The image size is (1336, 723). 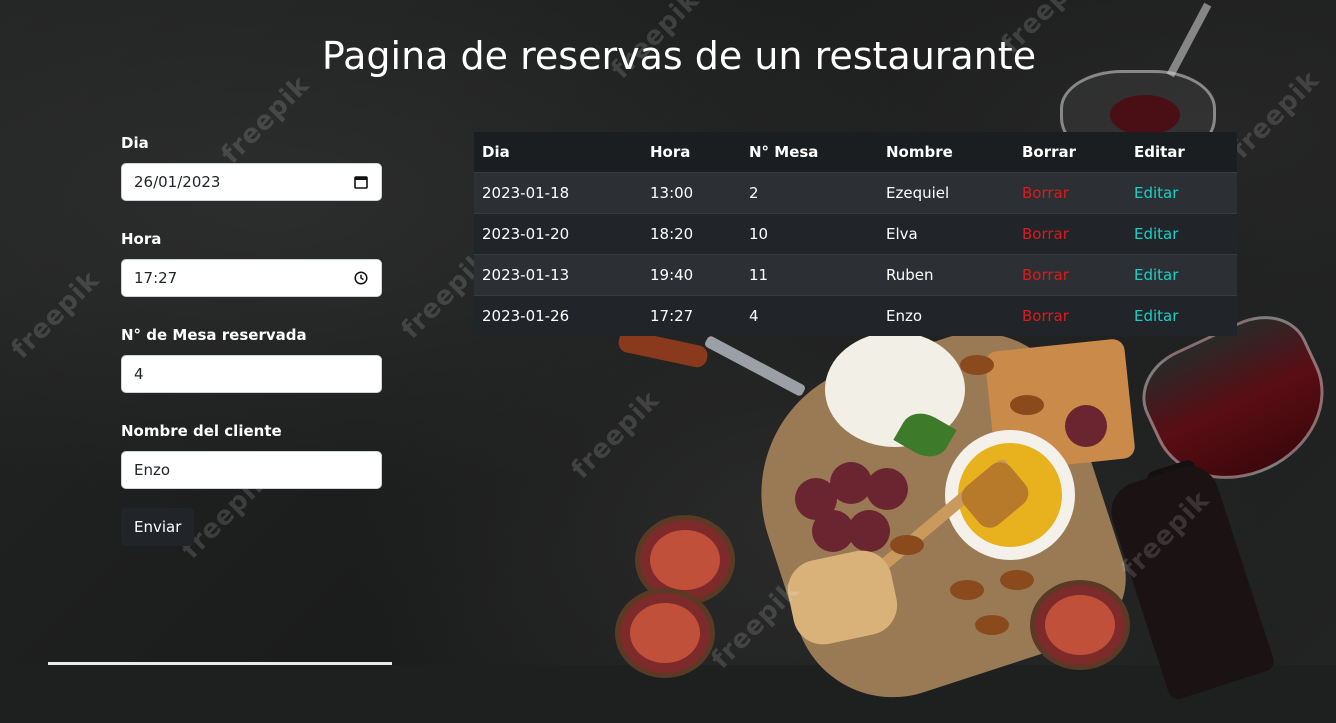 What do you see at coordinates (691, 152) in the screenshot?
I see `header-hora: Hora` at bounding box center [691, 152].